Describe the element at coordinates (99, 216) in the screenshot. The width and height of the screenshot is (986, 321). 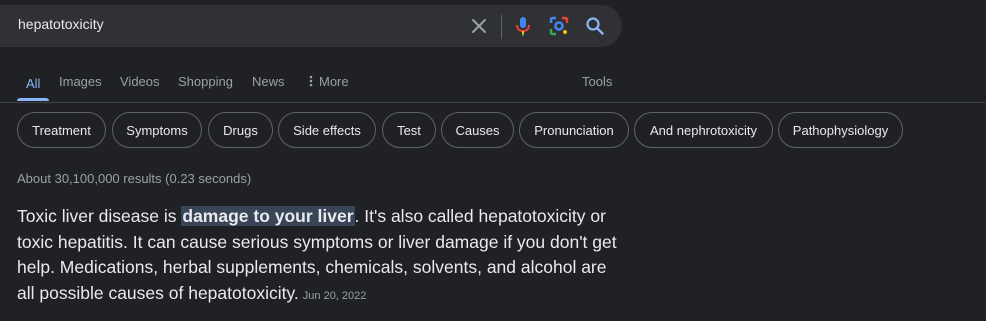
I see `snippet-text-start: Toxic liver disease is` at that location.